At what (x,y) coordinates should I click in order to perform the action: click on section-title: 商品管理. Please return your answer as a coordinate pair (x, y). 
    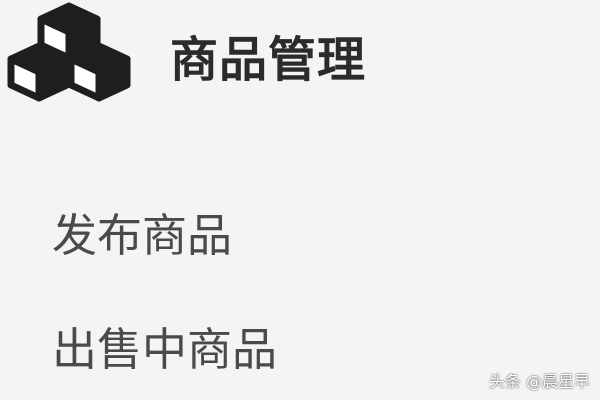
    Looking at the image, I should click on (268, 60).